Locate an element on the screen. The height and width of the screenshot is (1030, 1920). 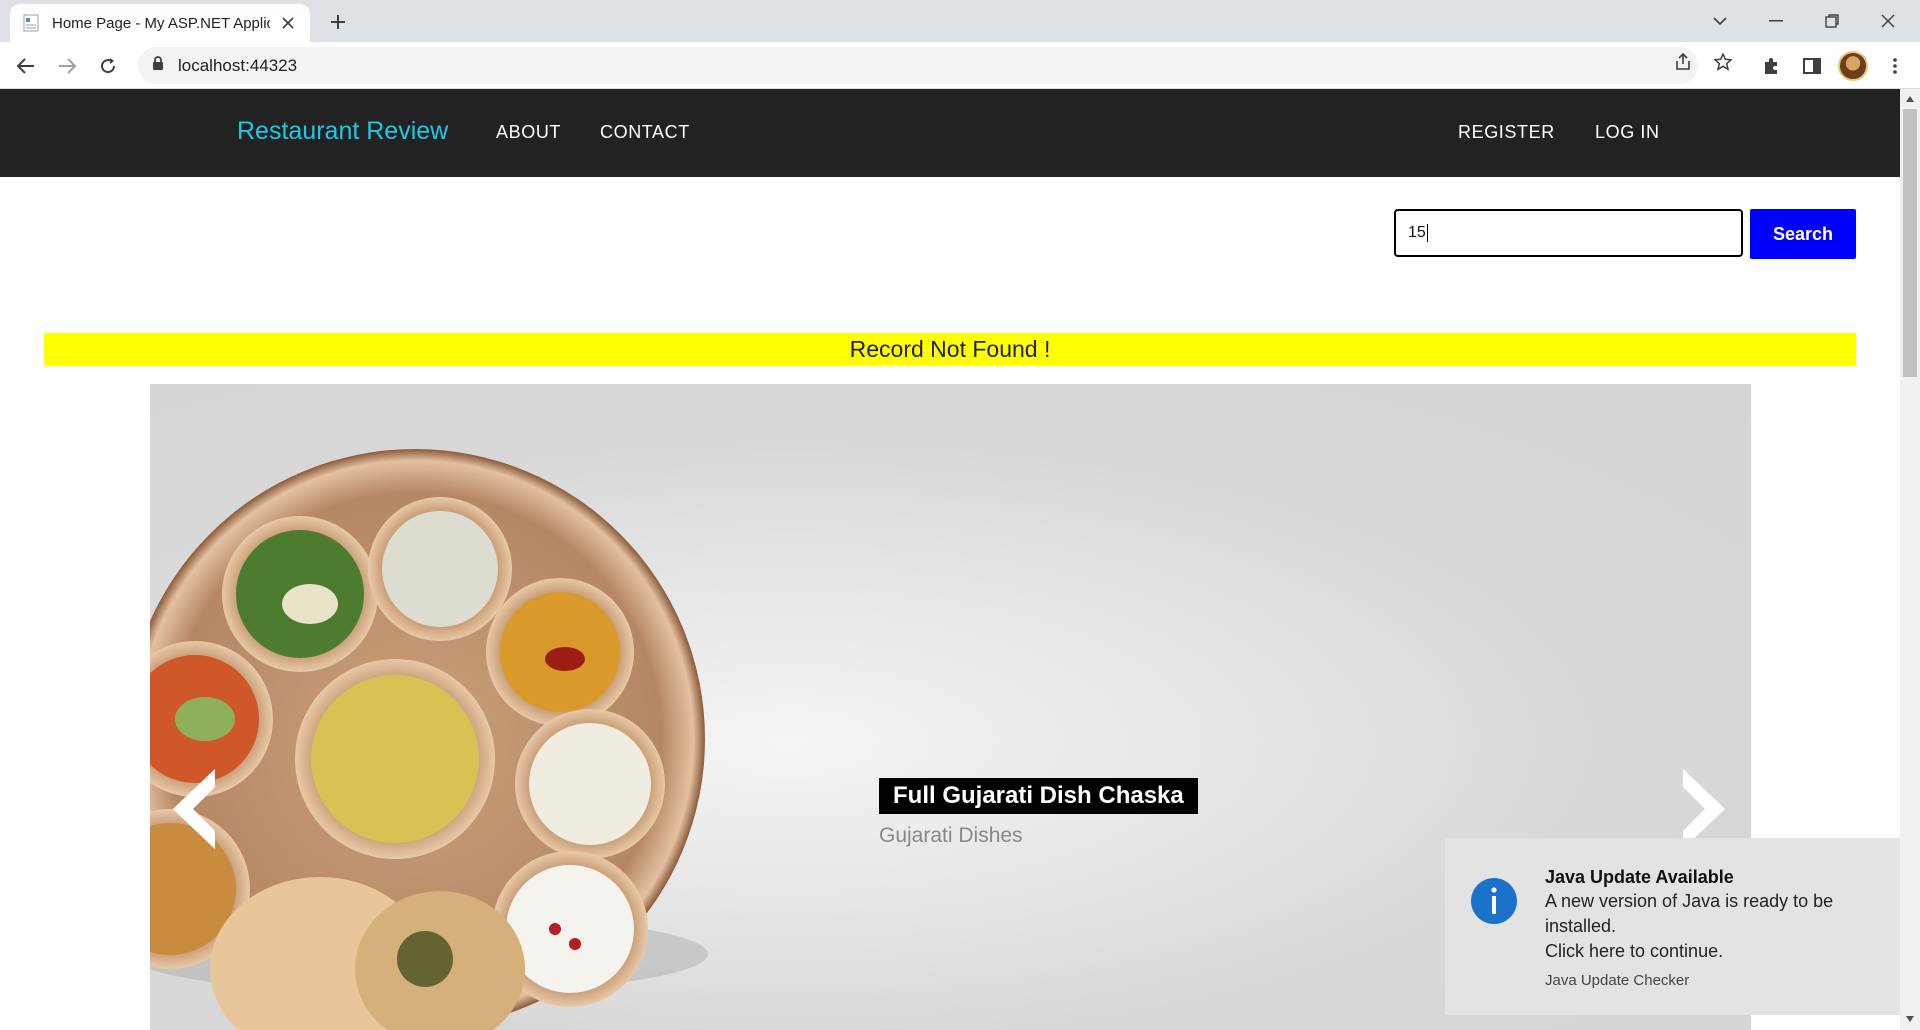
notification-message-line1: A new version of Java is ready to be is located at coordinates (1689, 901).